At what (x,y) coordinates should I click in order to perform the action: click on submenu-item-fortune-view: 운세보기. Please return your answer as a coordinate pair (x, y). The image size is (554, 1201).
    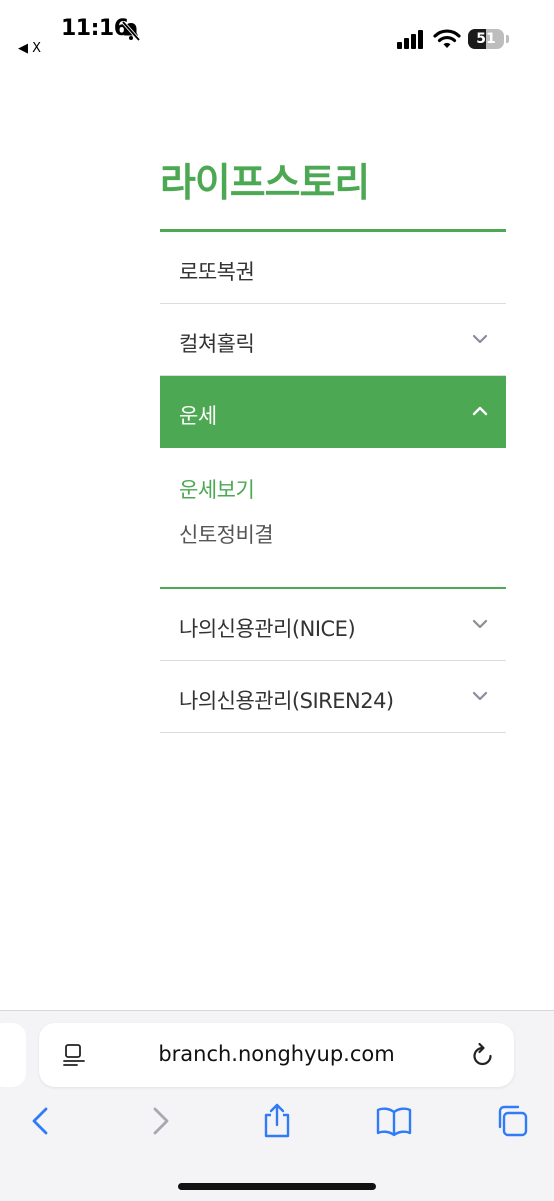
    Looking at the image, I should click on (342, 497).